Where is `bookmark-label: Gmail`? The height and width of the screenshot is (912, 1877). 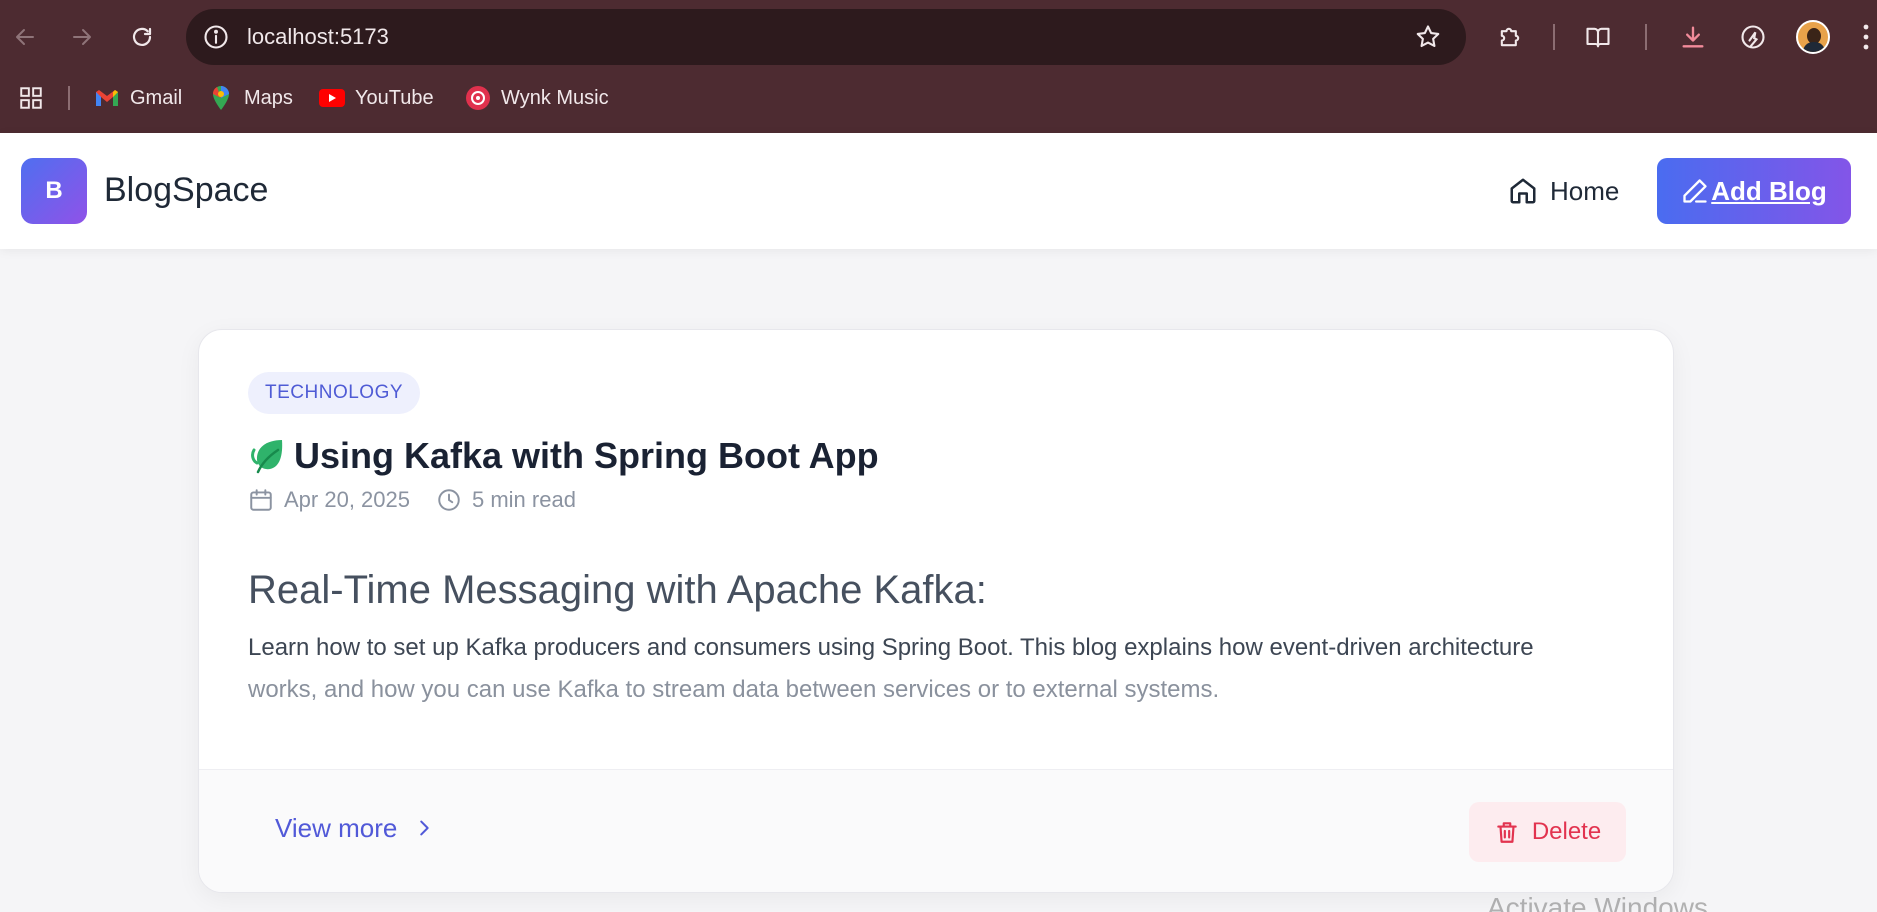 bookmark-label: Gmail is located at coordinates (156, 97).